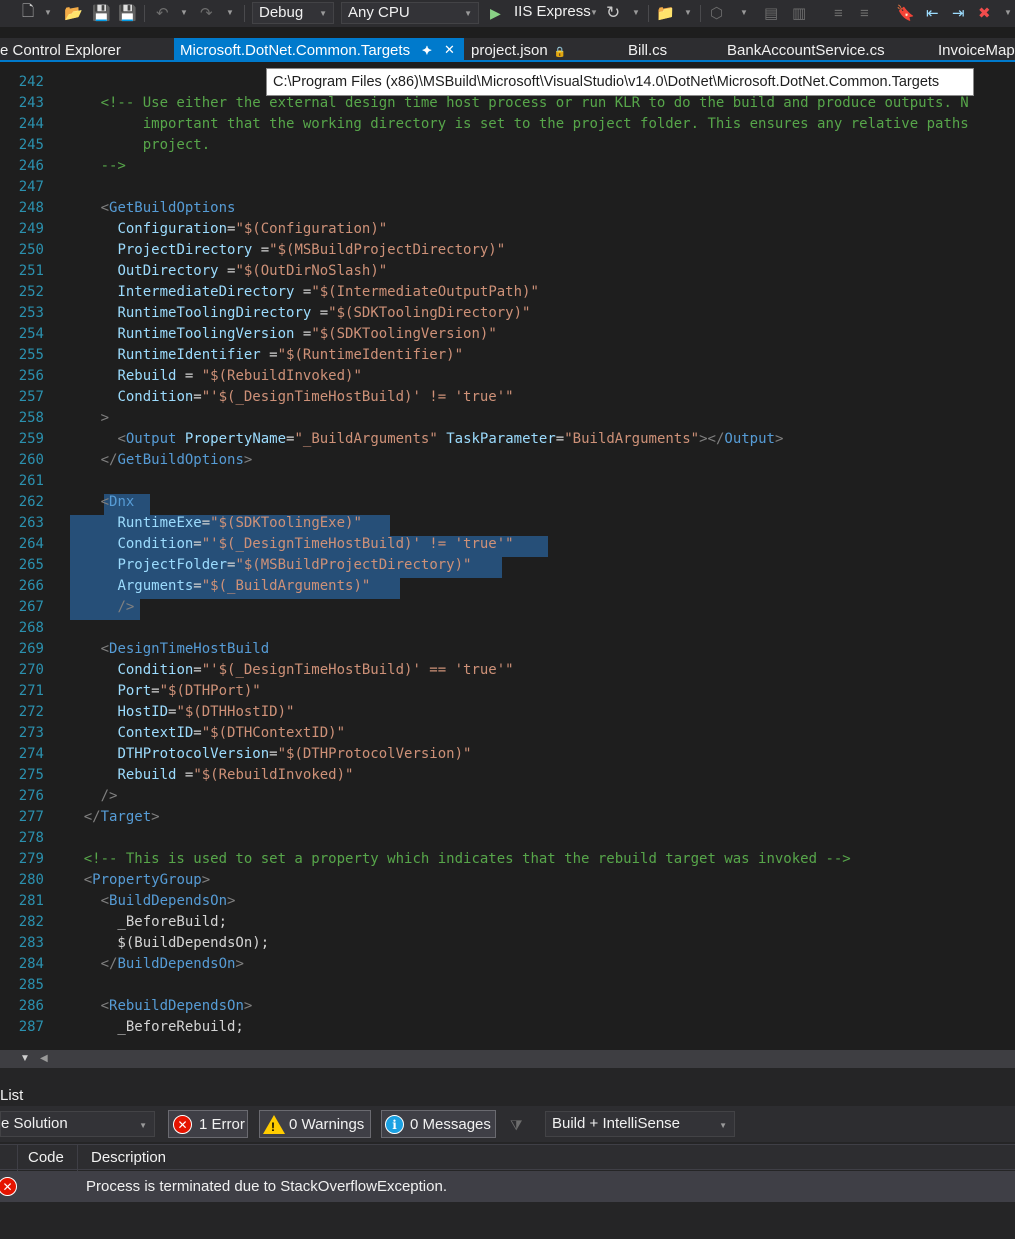 The image size is (1015, 1239). What do you see at coordinates (507, 586) in the screenshot?
I see `code-line: 266 Arguments="$(_BuildArguments)"` at bounding box center [507, 586].